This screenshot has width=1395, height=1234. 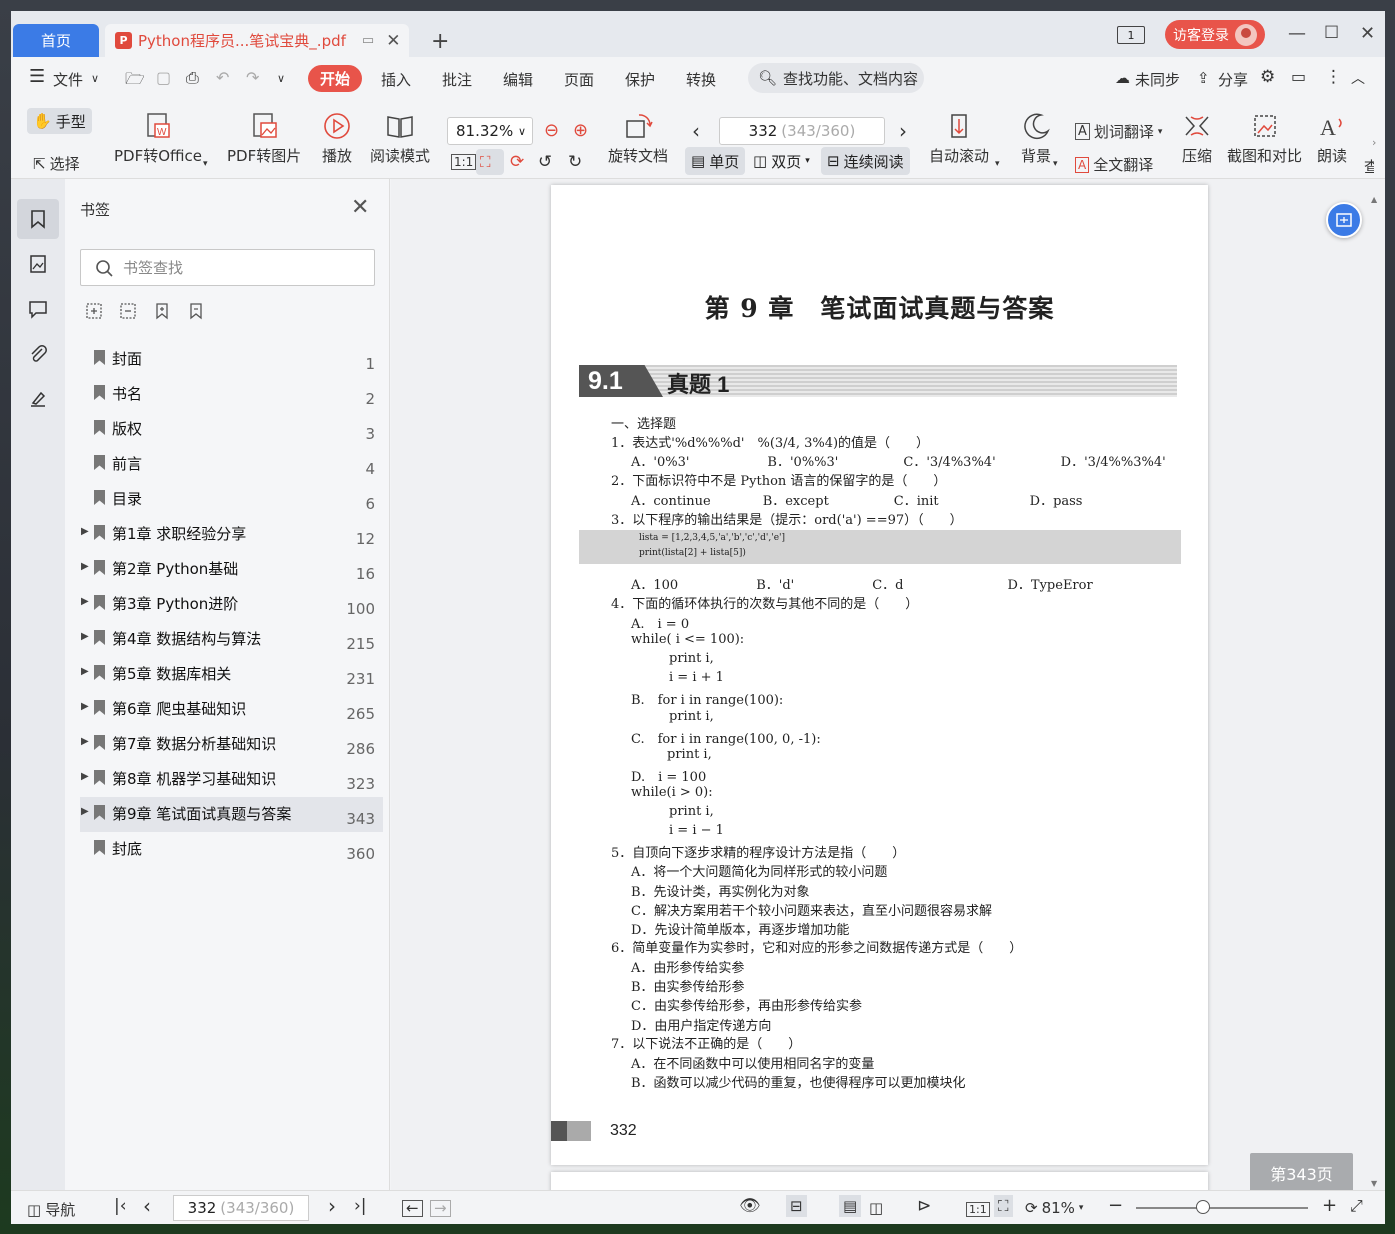 What do you see at coordinates (1197, 138) in the screenshot?
I see `compress-button: 压缩` at bounding box center [1197, 138].